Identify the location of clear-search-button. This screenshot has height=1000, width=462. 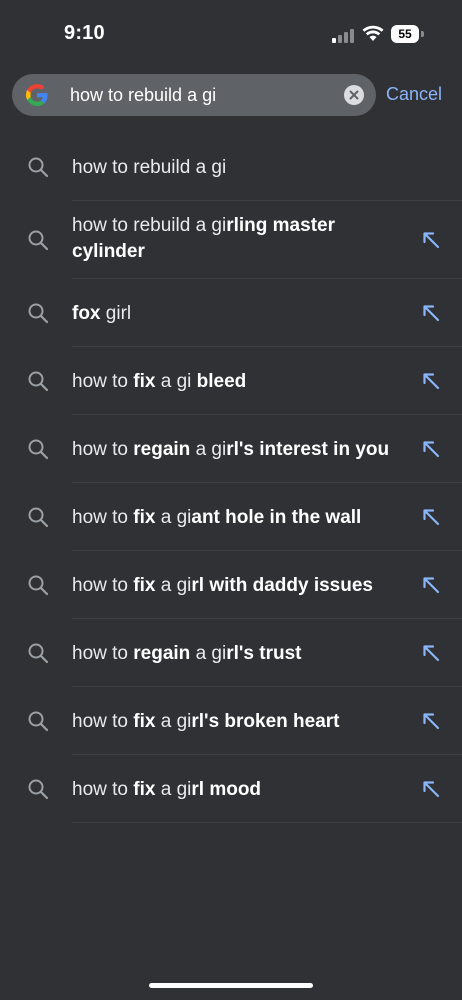
(354, 95).